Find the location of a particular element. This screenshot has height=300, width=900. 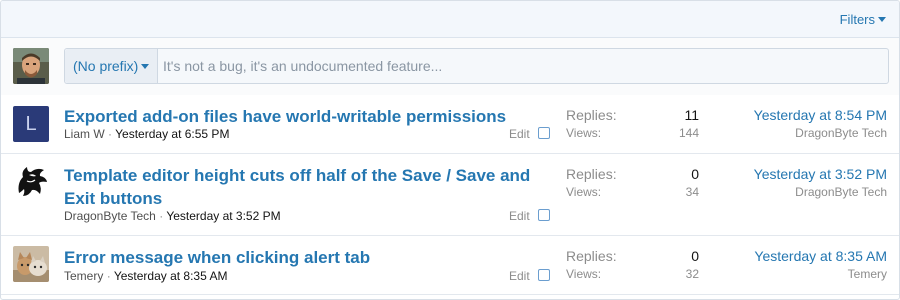

last-post-date-link: Yesterday at 8:35 AM is located at coordinates (820, 256).